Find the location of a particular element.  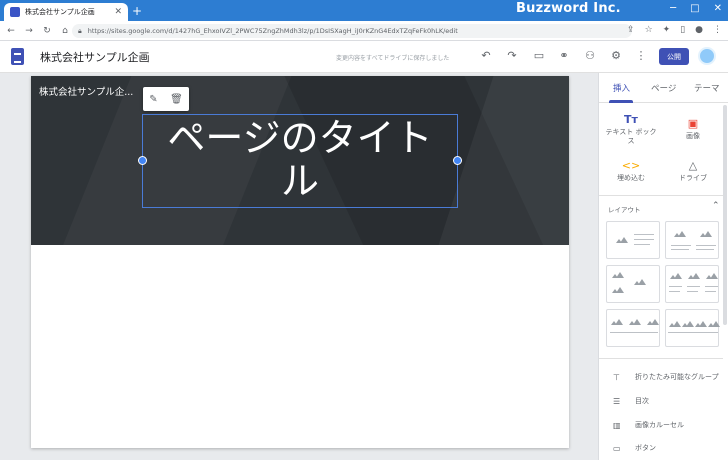

tab-pages: ページ is located at coordinates (663, 88).